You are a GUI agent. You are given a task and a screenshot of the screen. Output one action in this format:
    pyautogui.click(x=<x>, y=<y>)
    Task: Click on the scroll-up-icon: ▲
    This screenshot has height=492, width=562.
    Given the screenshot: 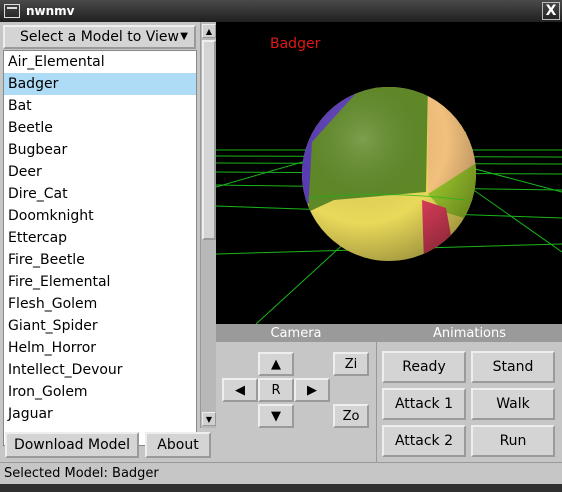 What is the action you would take?
    pyautogui.click(x=209, y=31)
    